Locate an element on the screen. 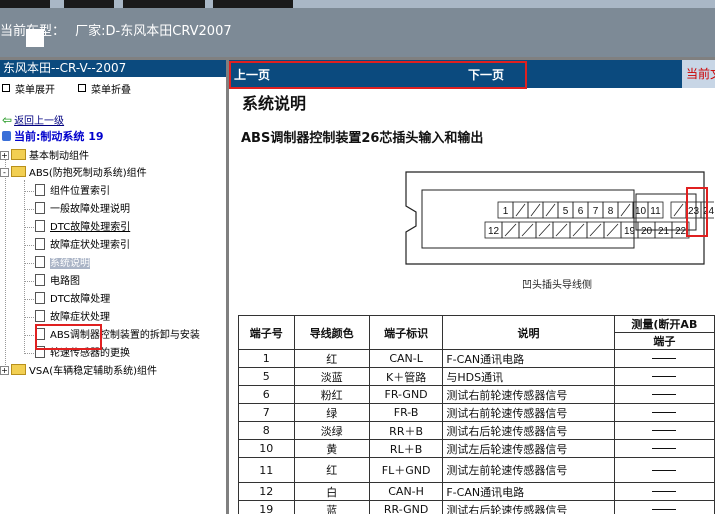 Image resolution: width=715 pixels, height=514 pixels. cell-id: CAN-L is located at coordinates (406, 358).